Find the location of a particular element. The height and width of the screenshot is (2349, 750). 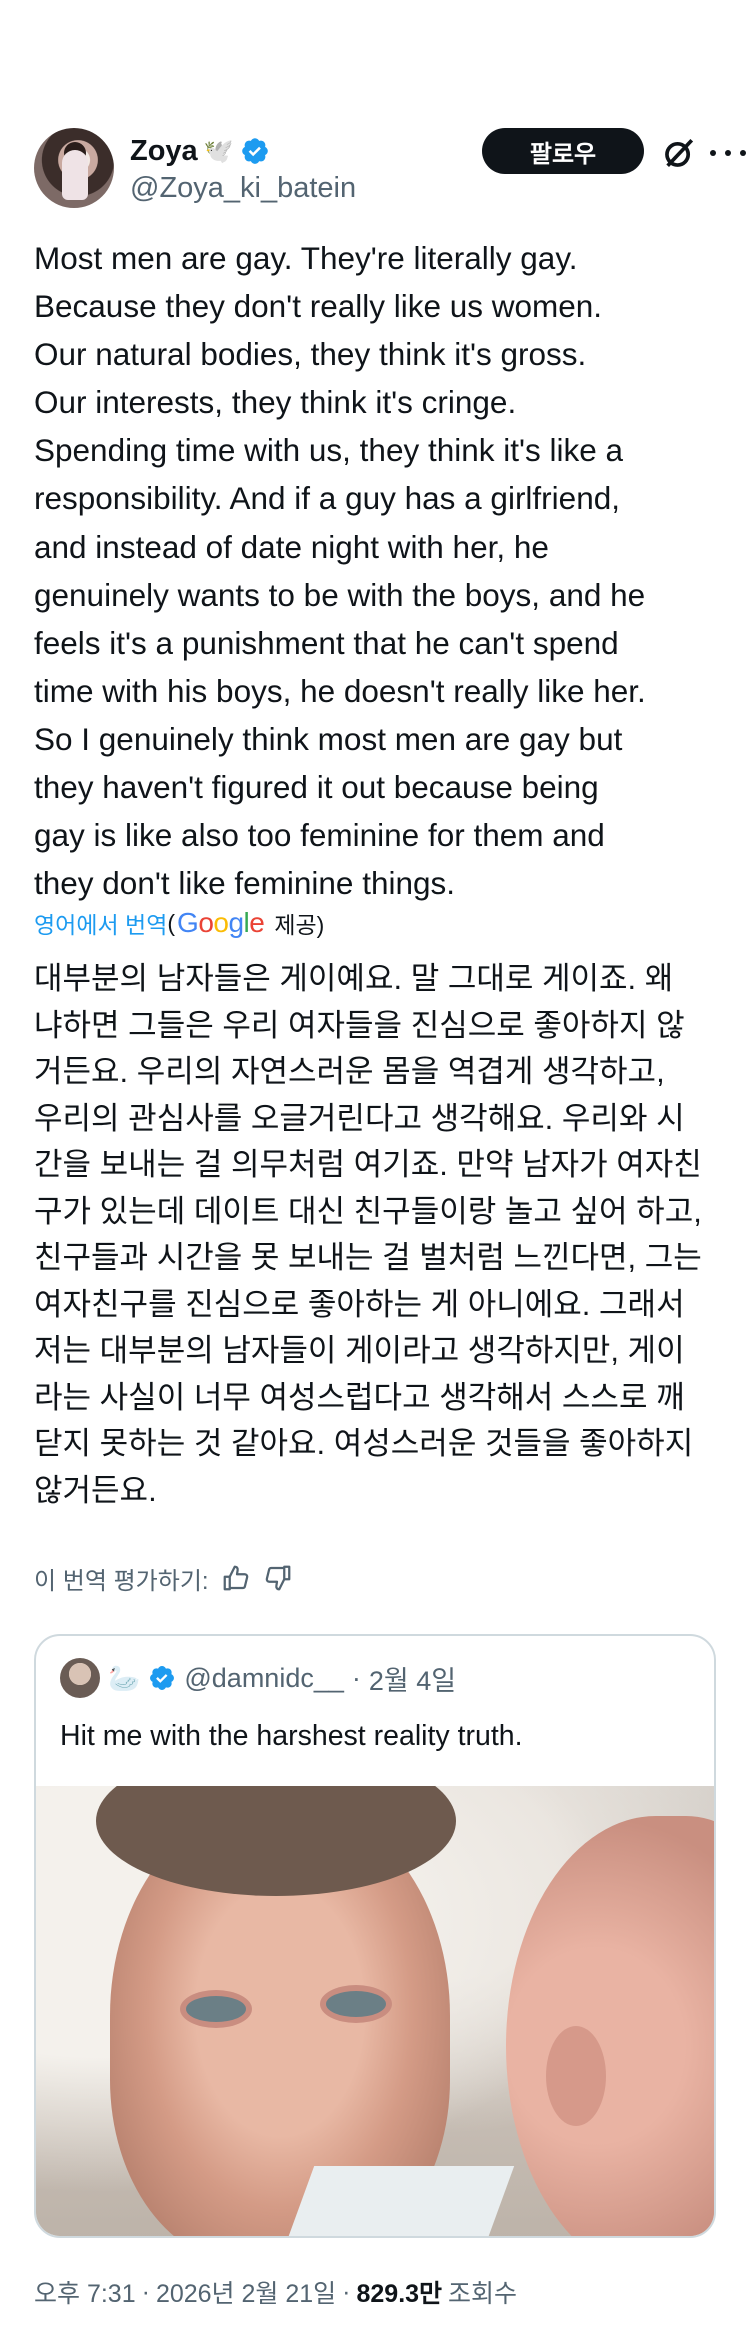

thumbs-up-icon is located at coordinates (236, 1578).